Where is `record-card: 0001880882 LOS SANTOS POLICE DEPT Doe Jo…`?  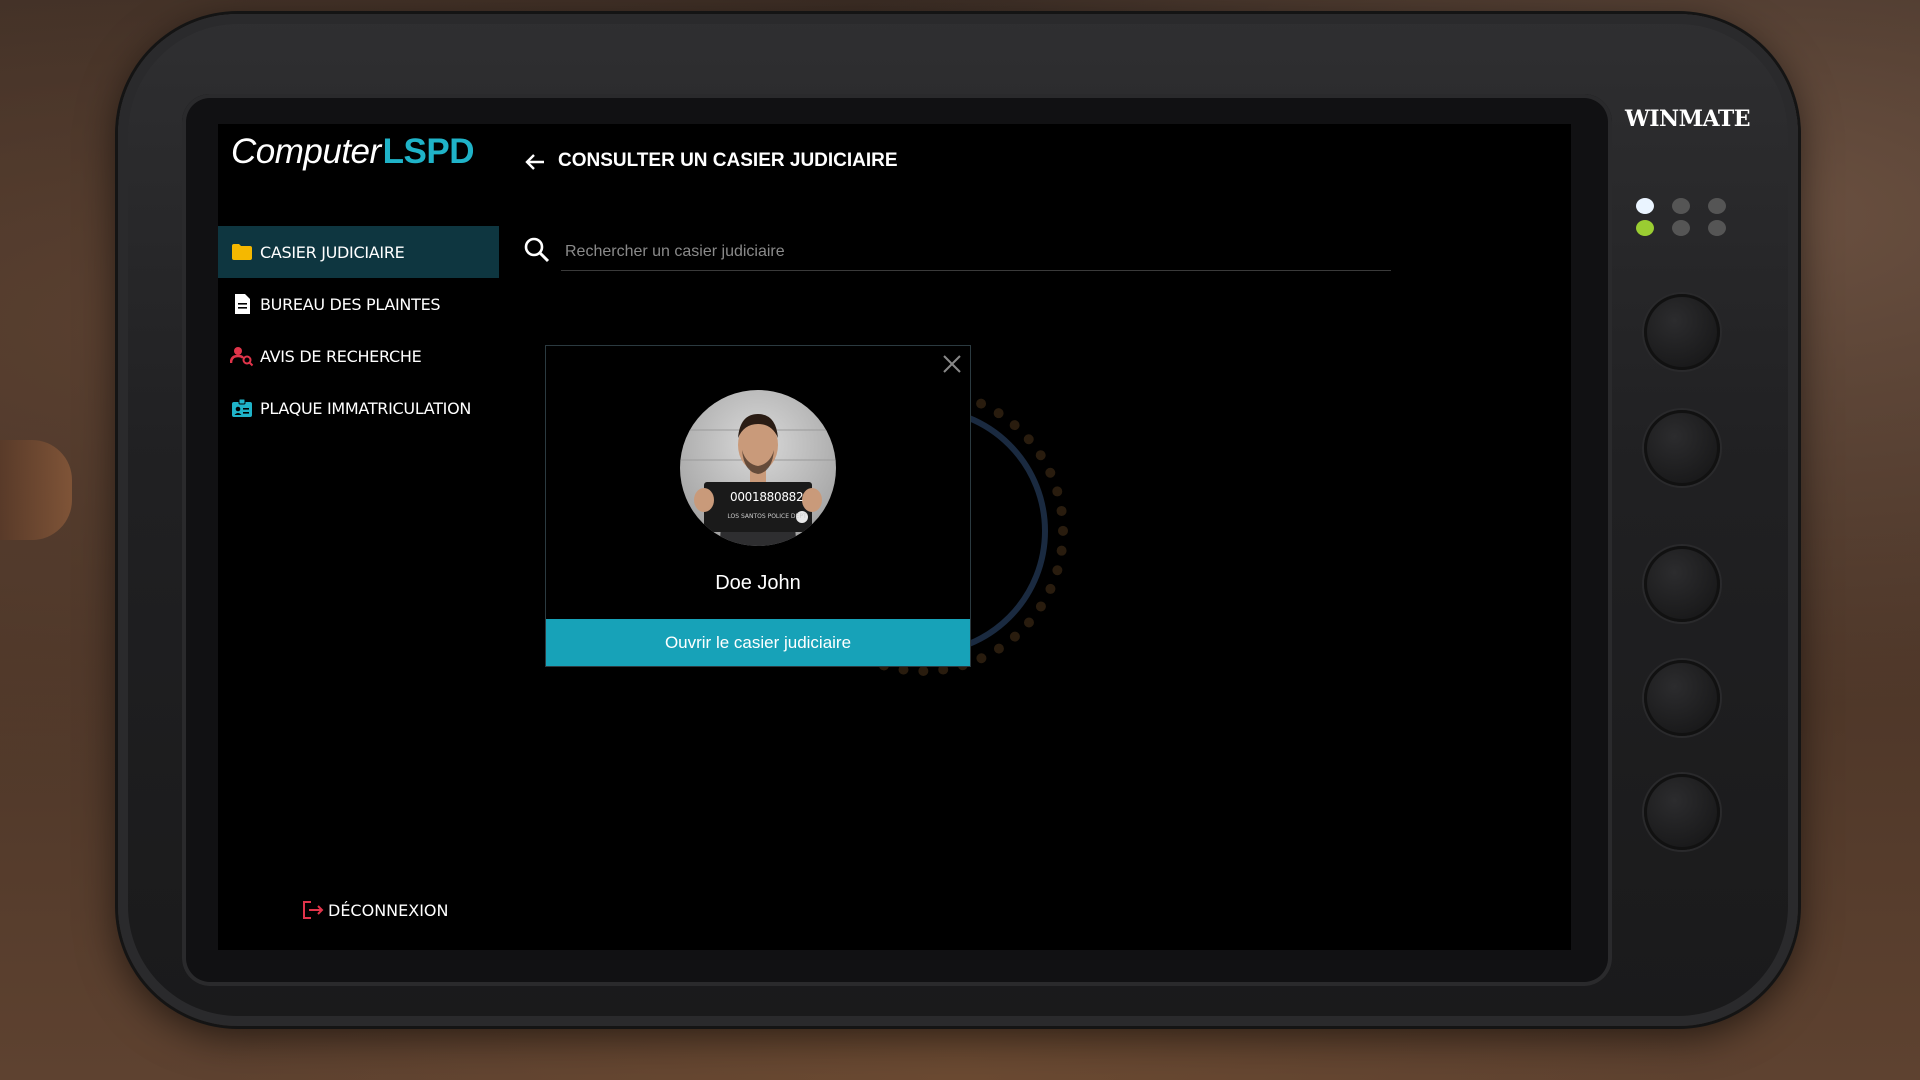
record-card: 0001880882 LOS SANTOS POLICE DEPT Doe Jo… is located at coordinates (758, 506).